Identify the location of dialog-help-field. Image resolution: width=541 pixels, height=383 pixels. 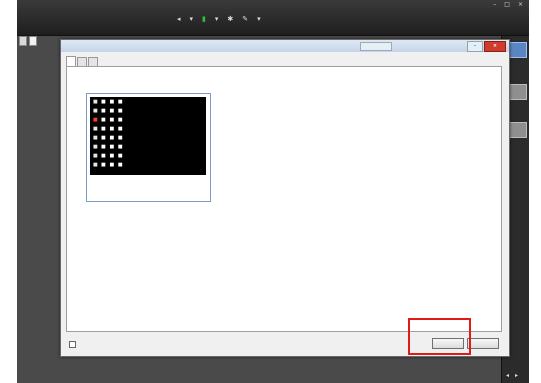
(376, 46).